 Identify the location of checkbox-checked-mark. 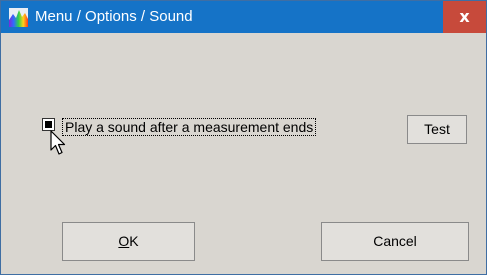
(48, 124).